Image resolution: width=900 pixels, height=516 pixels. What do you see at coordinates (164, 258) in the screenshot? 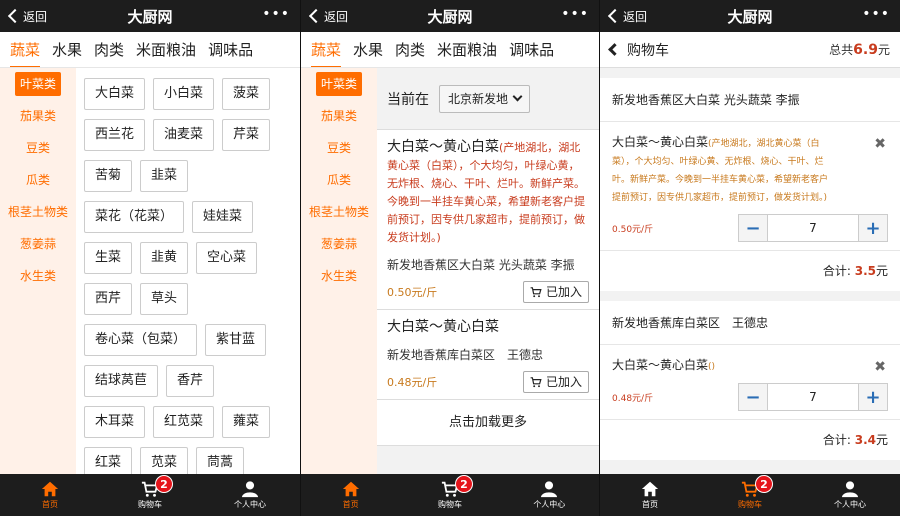
I see `tag-item: 韭黄` at bounding box center [164, 258].